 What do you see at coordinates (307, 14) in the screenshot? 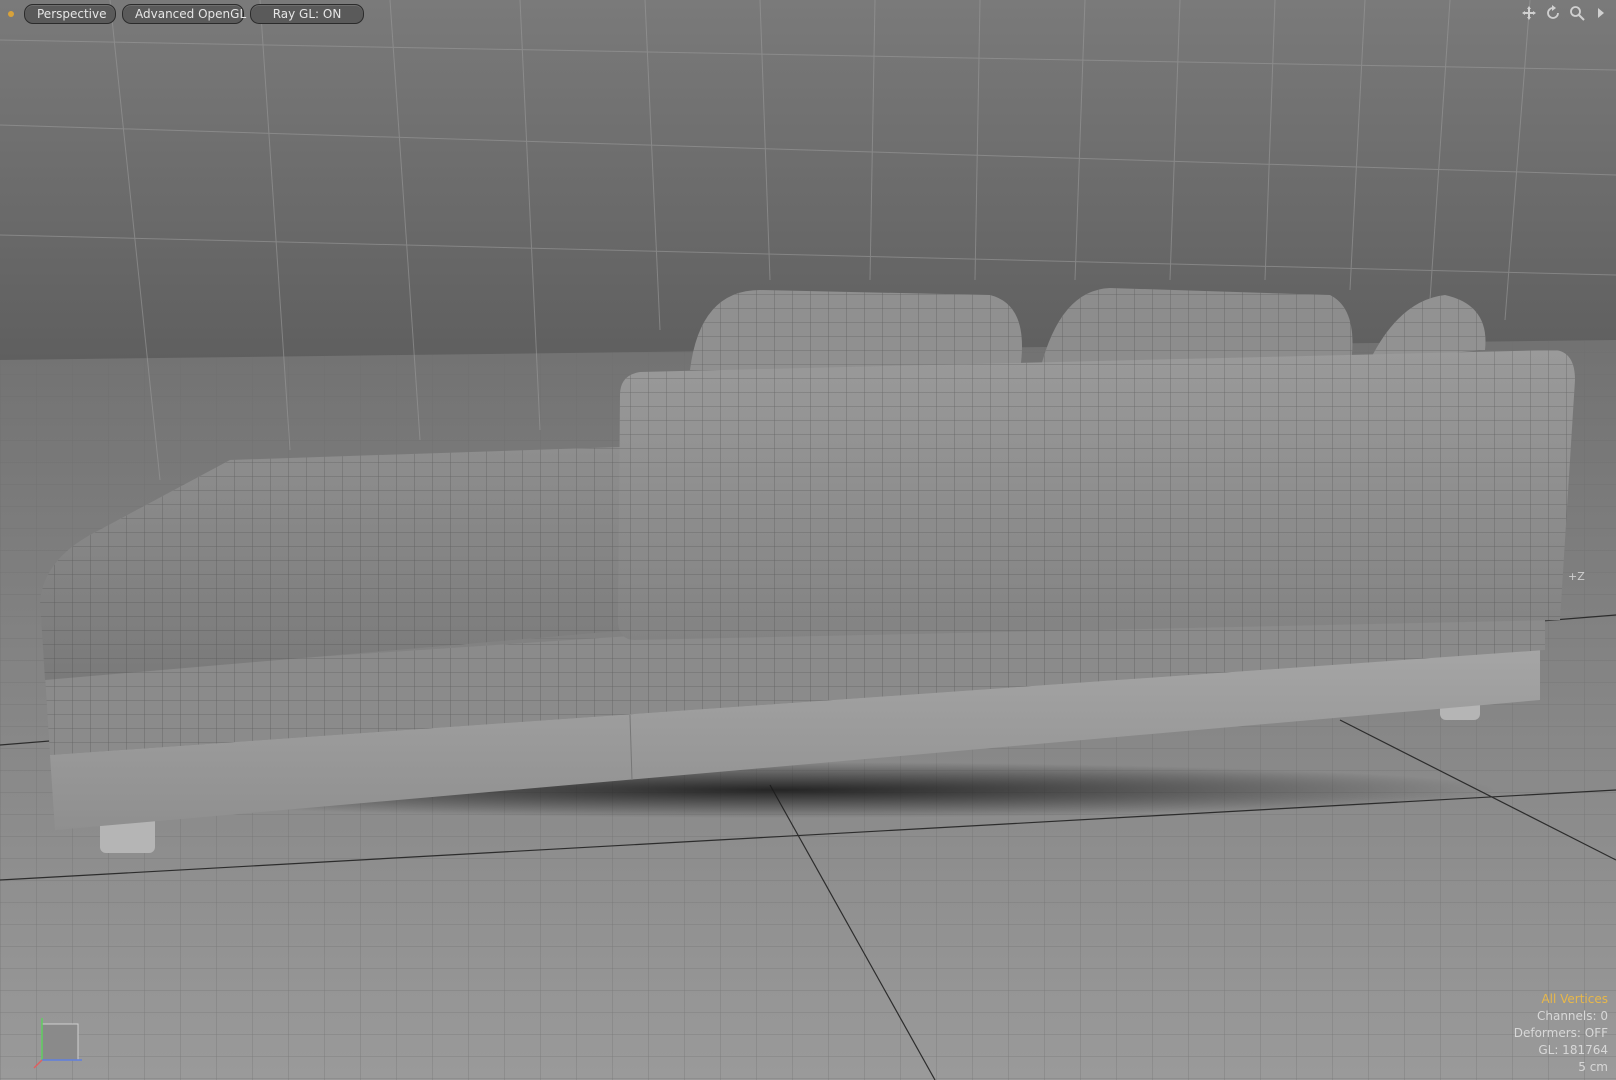
I see `ray-gl-toggle: Ray GL: ON` at bounding box center [307, 14].